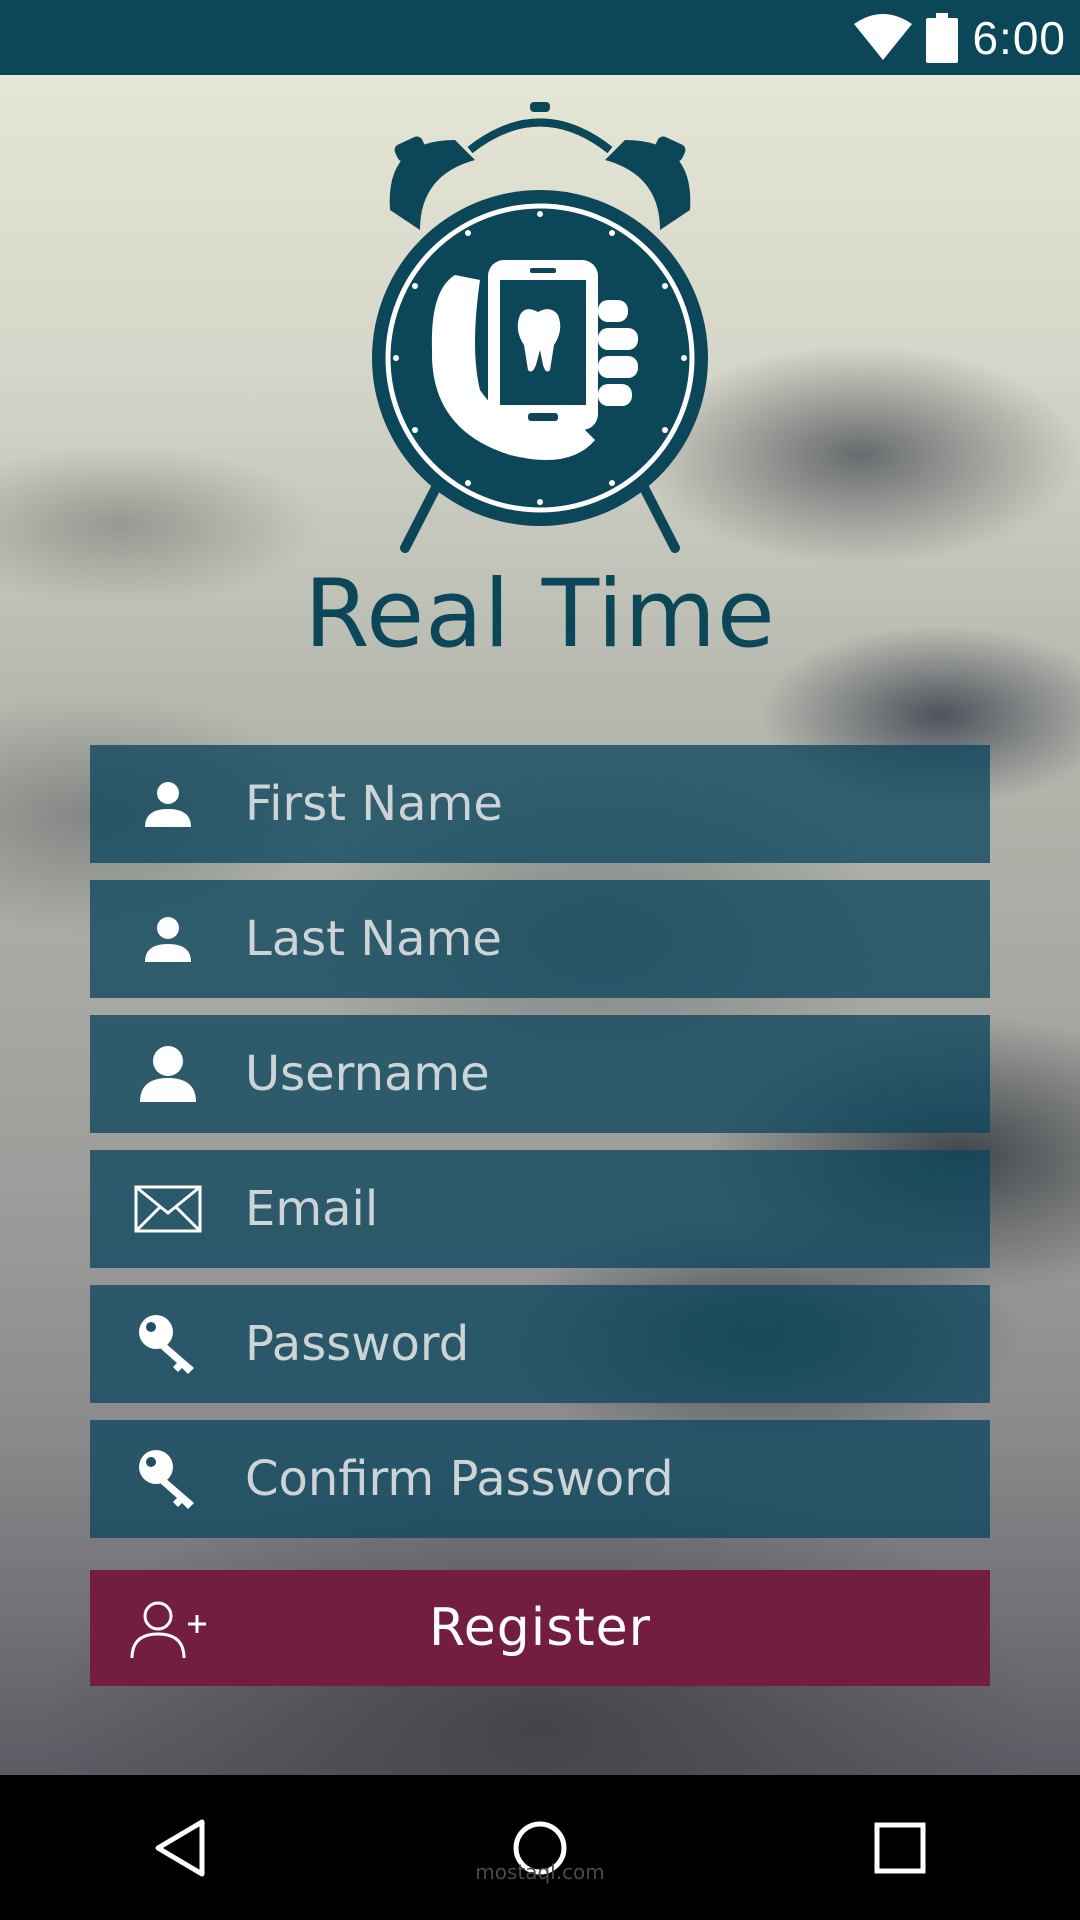 Image resolution: width=1080 pixels, height=1920 pixels. I want to click on last-name-field, so click(617, 939).